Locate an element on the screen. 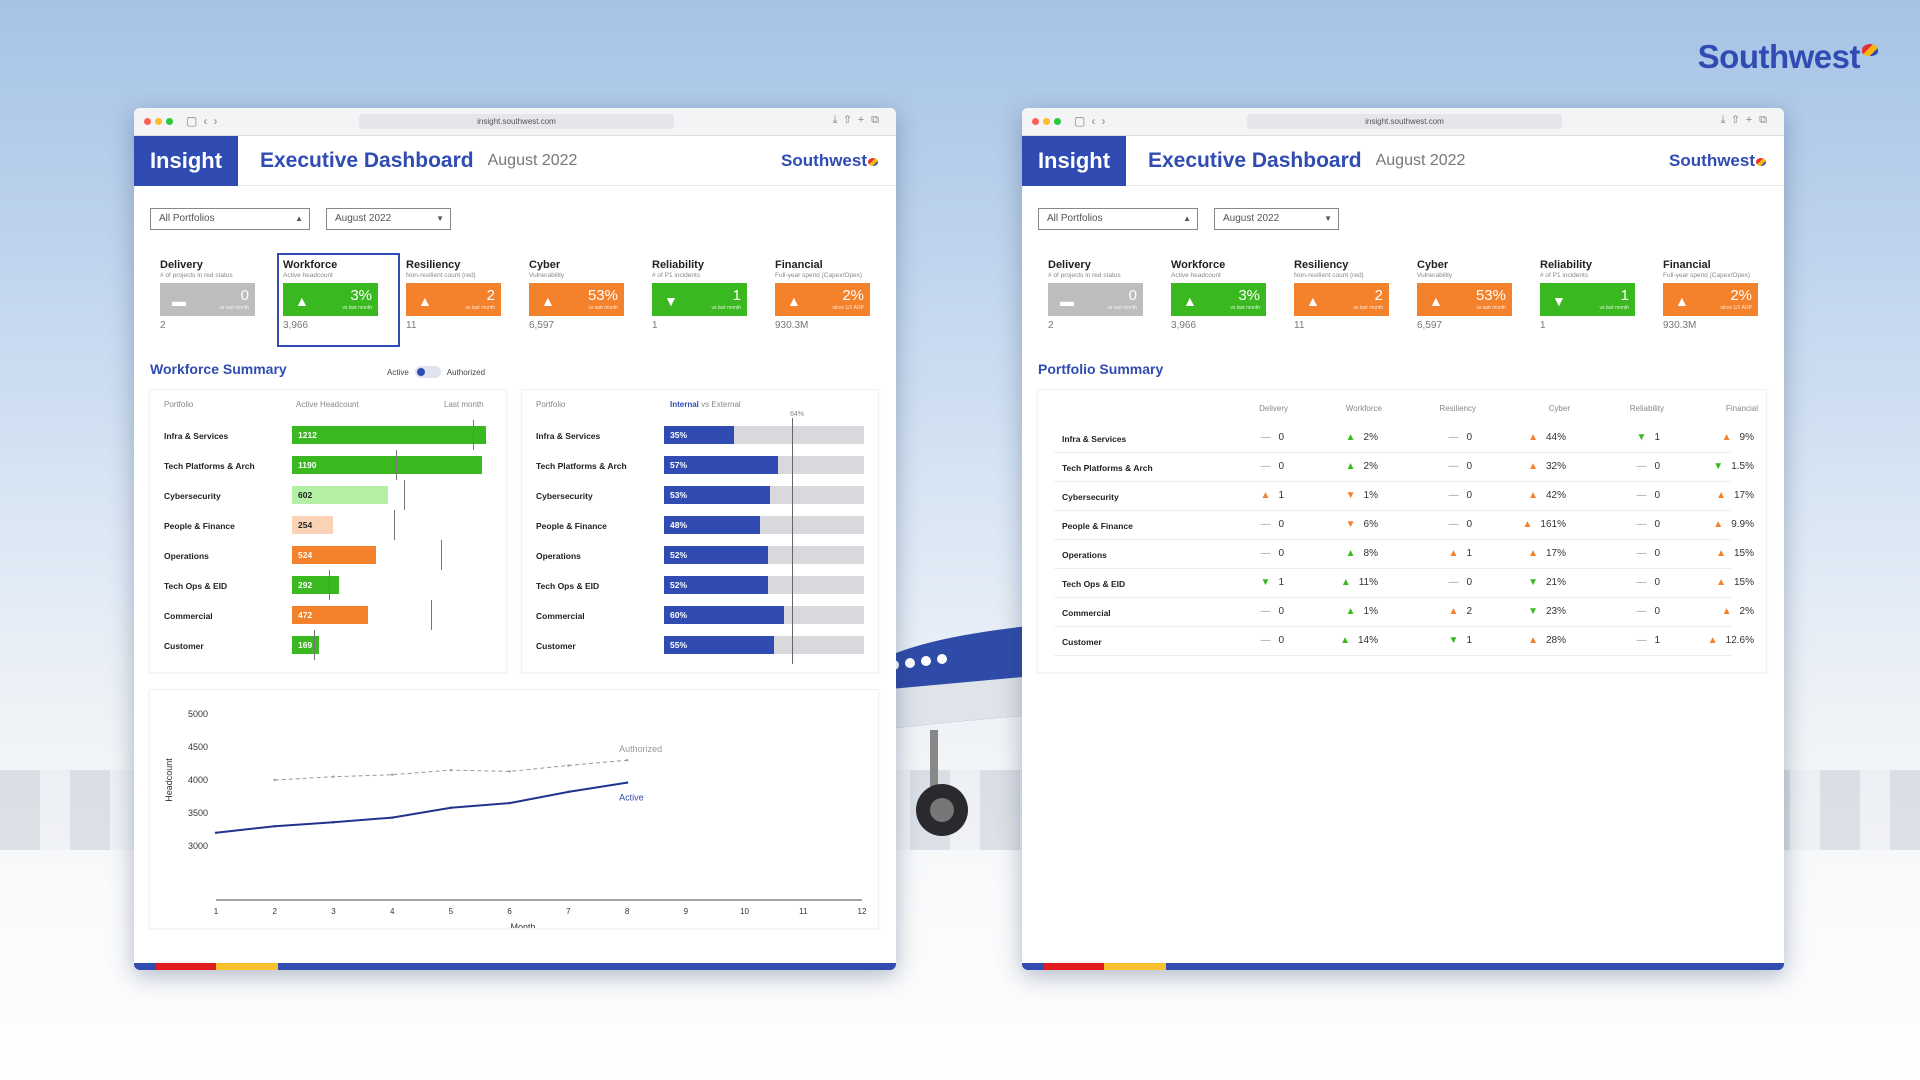  column-header: Financial is located at coordinates (1723, 408).